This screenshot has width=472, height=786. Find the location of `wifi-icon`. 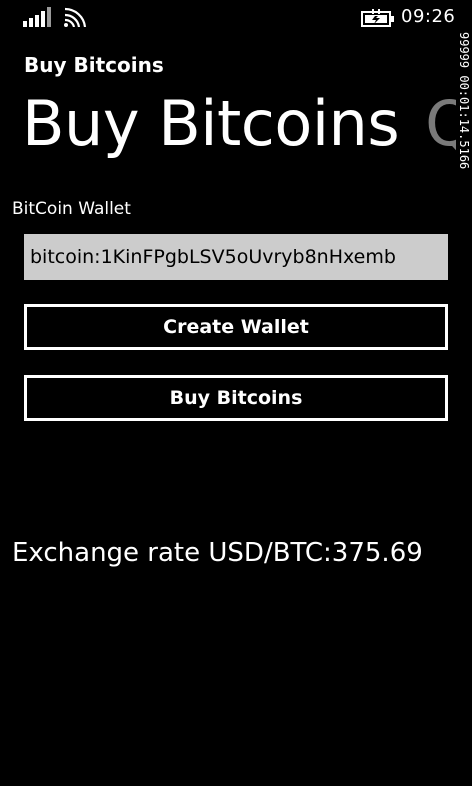

wifi-icon is located at coordinates (75, 17).